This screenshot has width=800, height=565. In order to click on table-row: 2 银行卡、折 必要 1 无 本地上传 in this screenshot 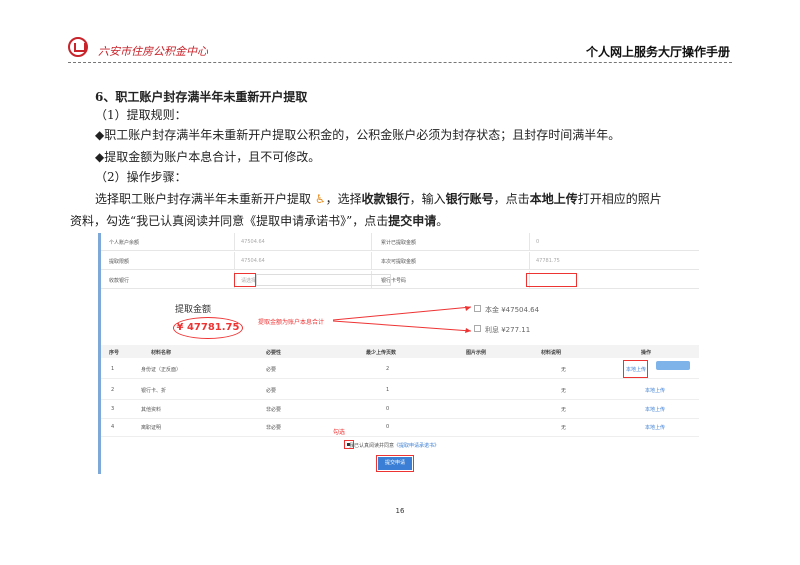, I will do `click(400, 390)`.